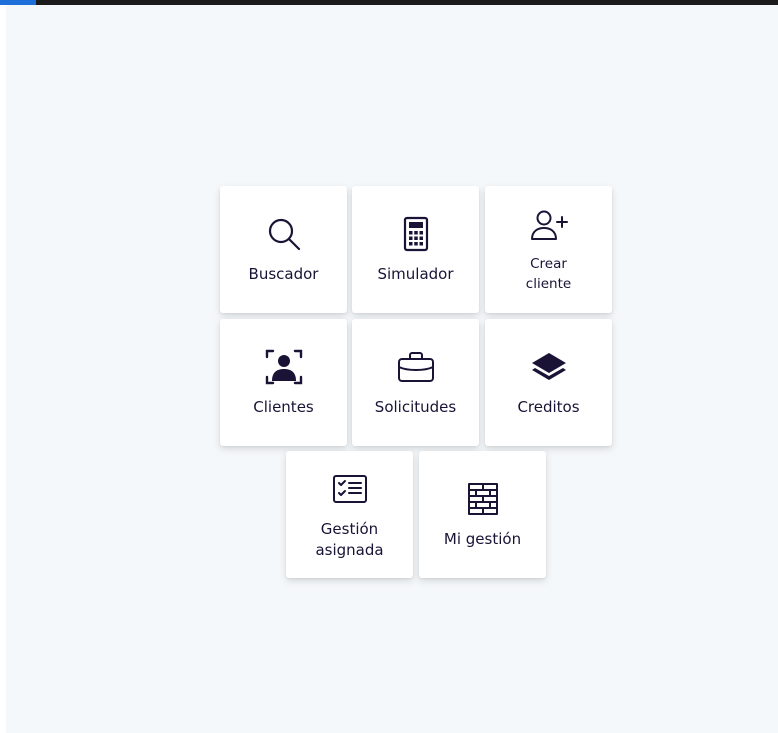 Image resolution: width=778 pixels, height=733 pixels. What do you see at coordinates (416, 367) in the screenshot?
I see `briefcase-icon` at bounding box center [416, 367].